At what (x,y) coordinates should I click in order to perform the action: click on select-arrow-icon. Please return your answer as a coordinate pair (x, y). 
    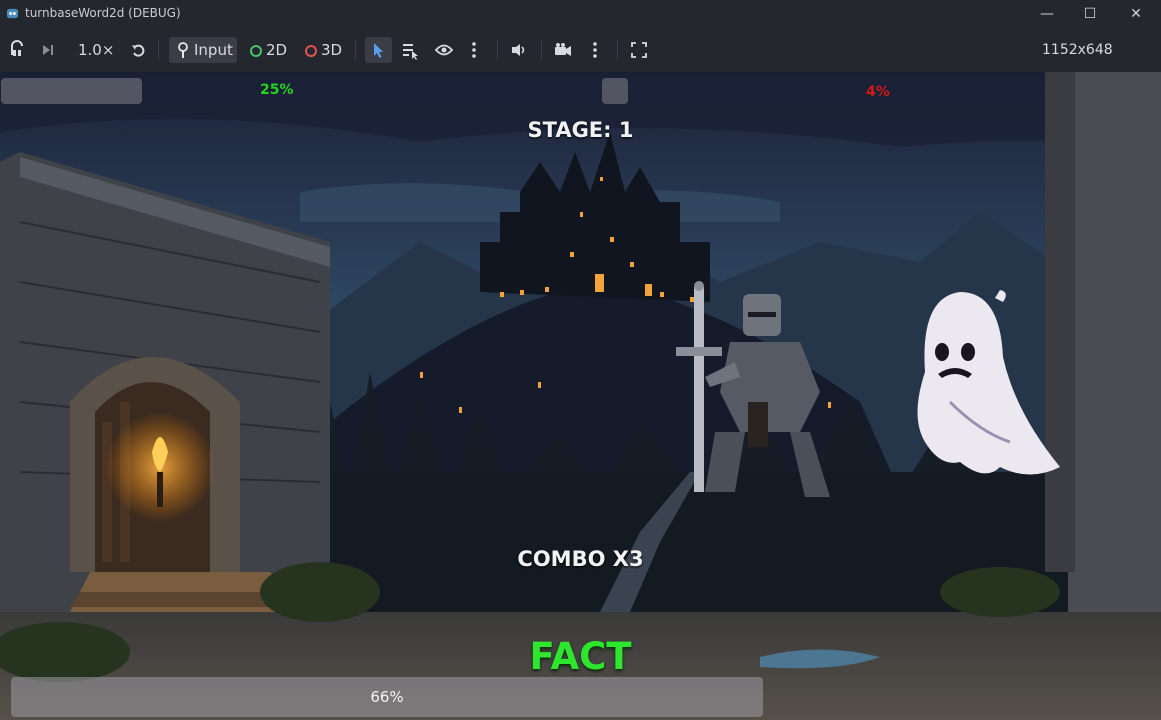
    Looking at the image, I should click on (378, 50).